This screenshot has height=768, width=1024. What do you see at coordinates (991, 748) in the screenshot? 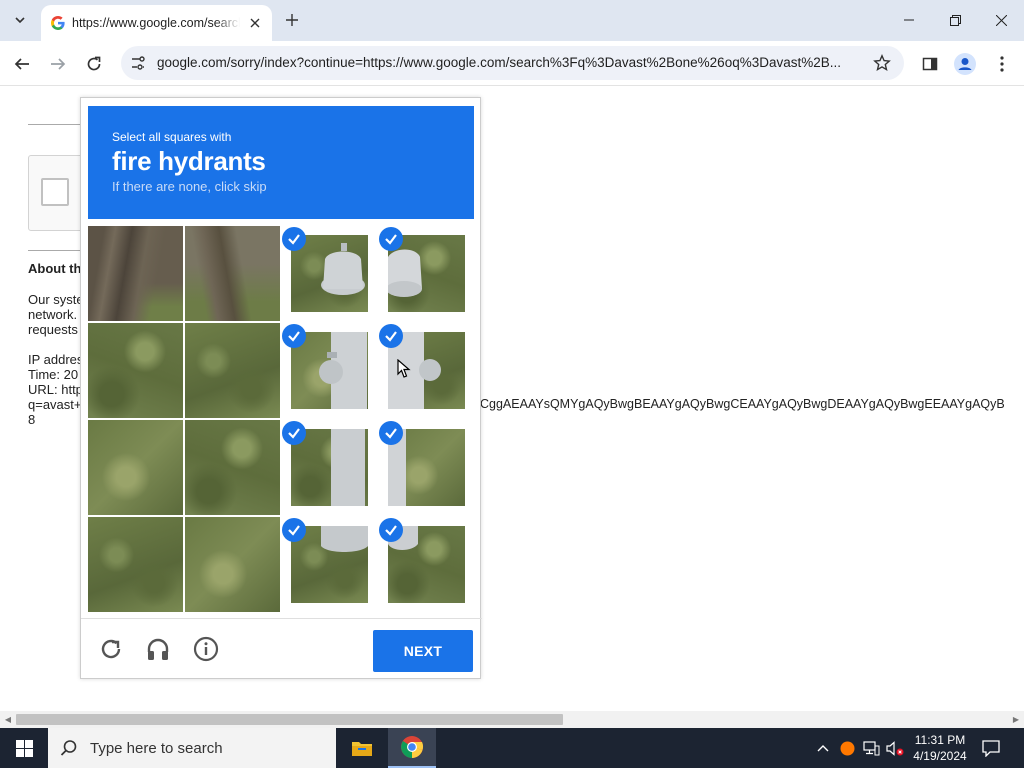
I see `notifications-icon` at bounding box center [991, 748].